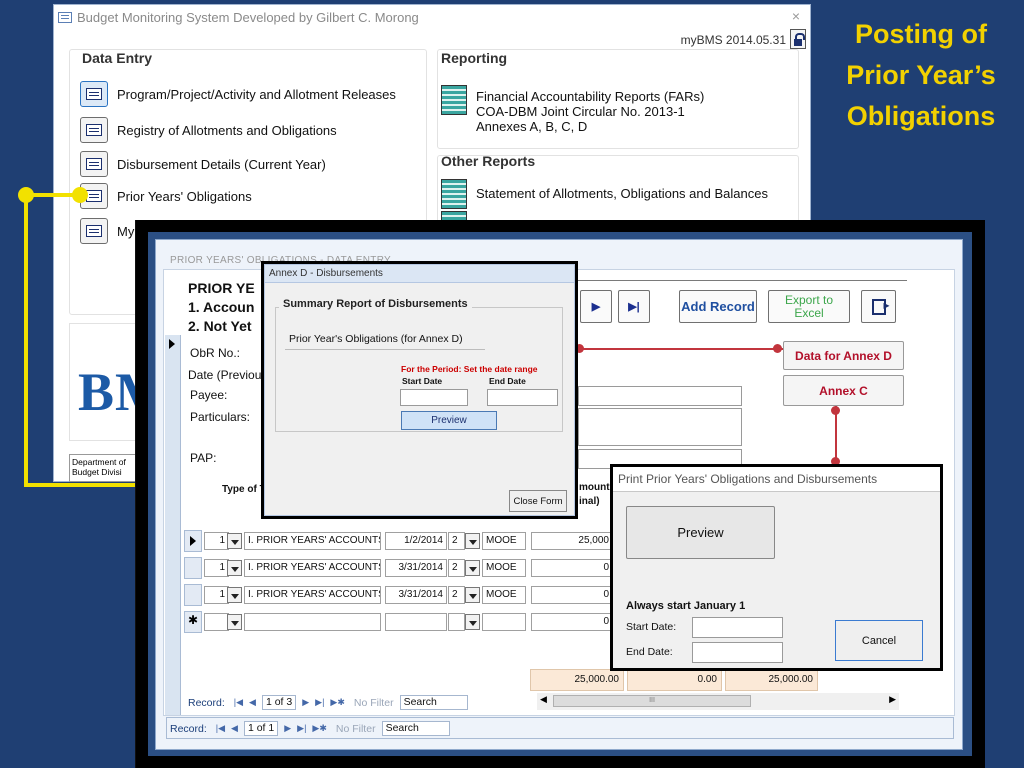 Image resolution: width=1024 pixels, height=768 pixels. Describe the element at coordinates (419, 274) in the screenshot. I see `annex-d-dialog-title: Annex D - Disbursements` at that location.